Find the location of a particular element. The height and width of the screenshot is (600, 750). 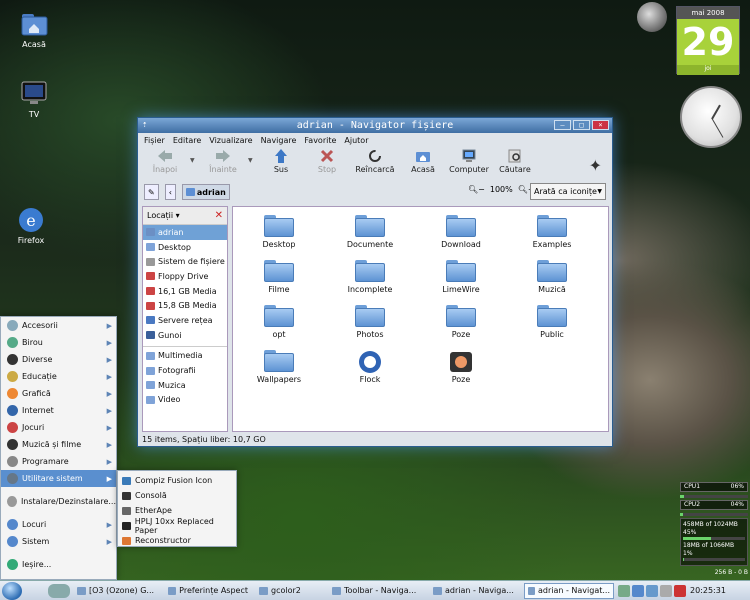

back-history-chevron-icon: ▼ is located at coordinates (194, 155).